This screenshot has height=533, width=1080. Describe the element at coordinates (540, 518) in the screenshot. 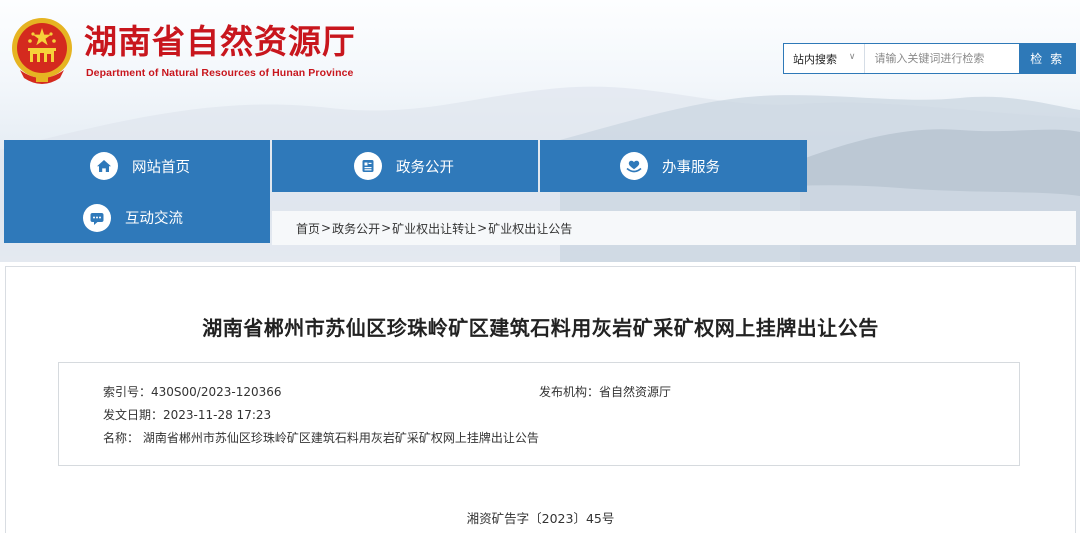

I see `document-number: 湘资矿告字〔2023〕45号` at that location.